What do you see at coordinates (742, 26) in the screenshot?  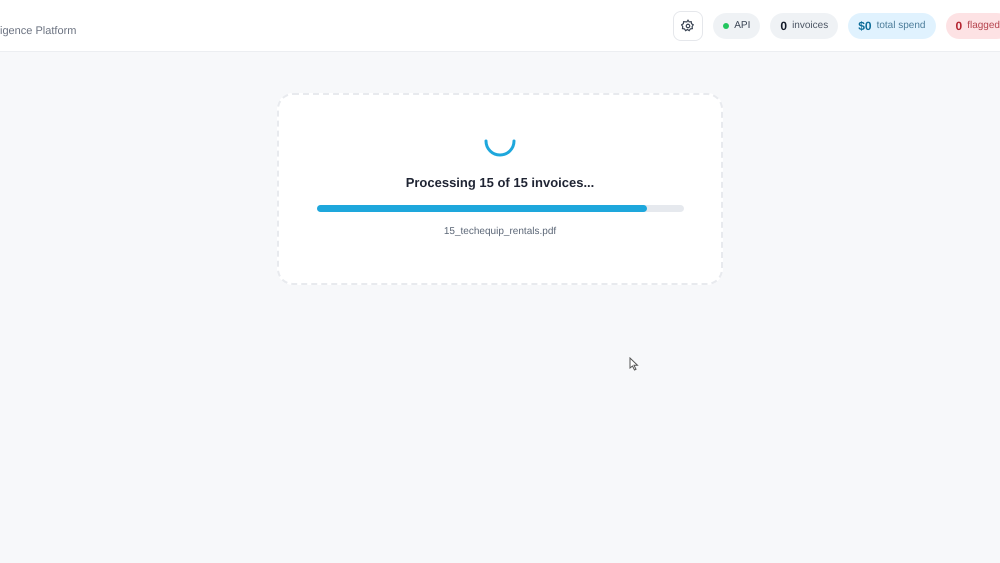 I see `badge-label: API` at bounding box center [742, 26].